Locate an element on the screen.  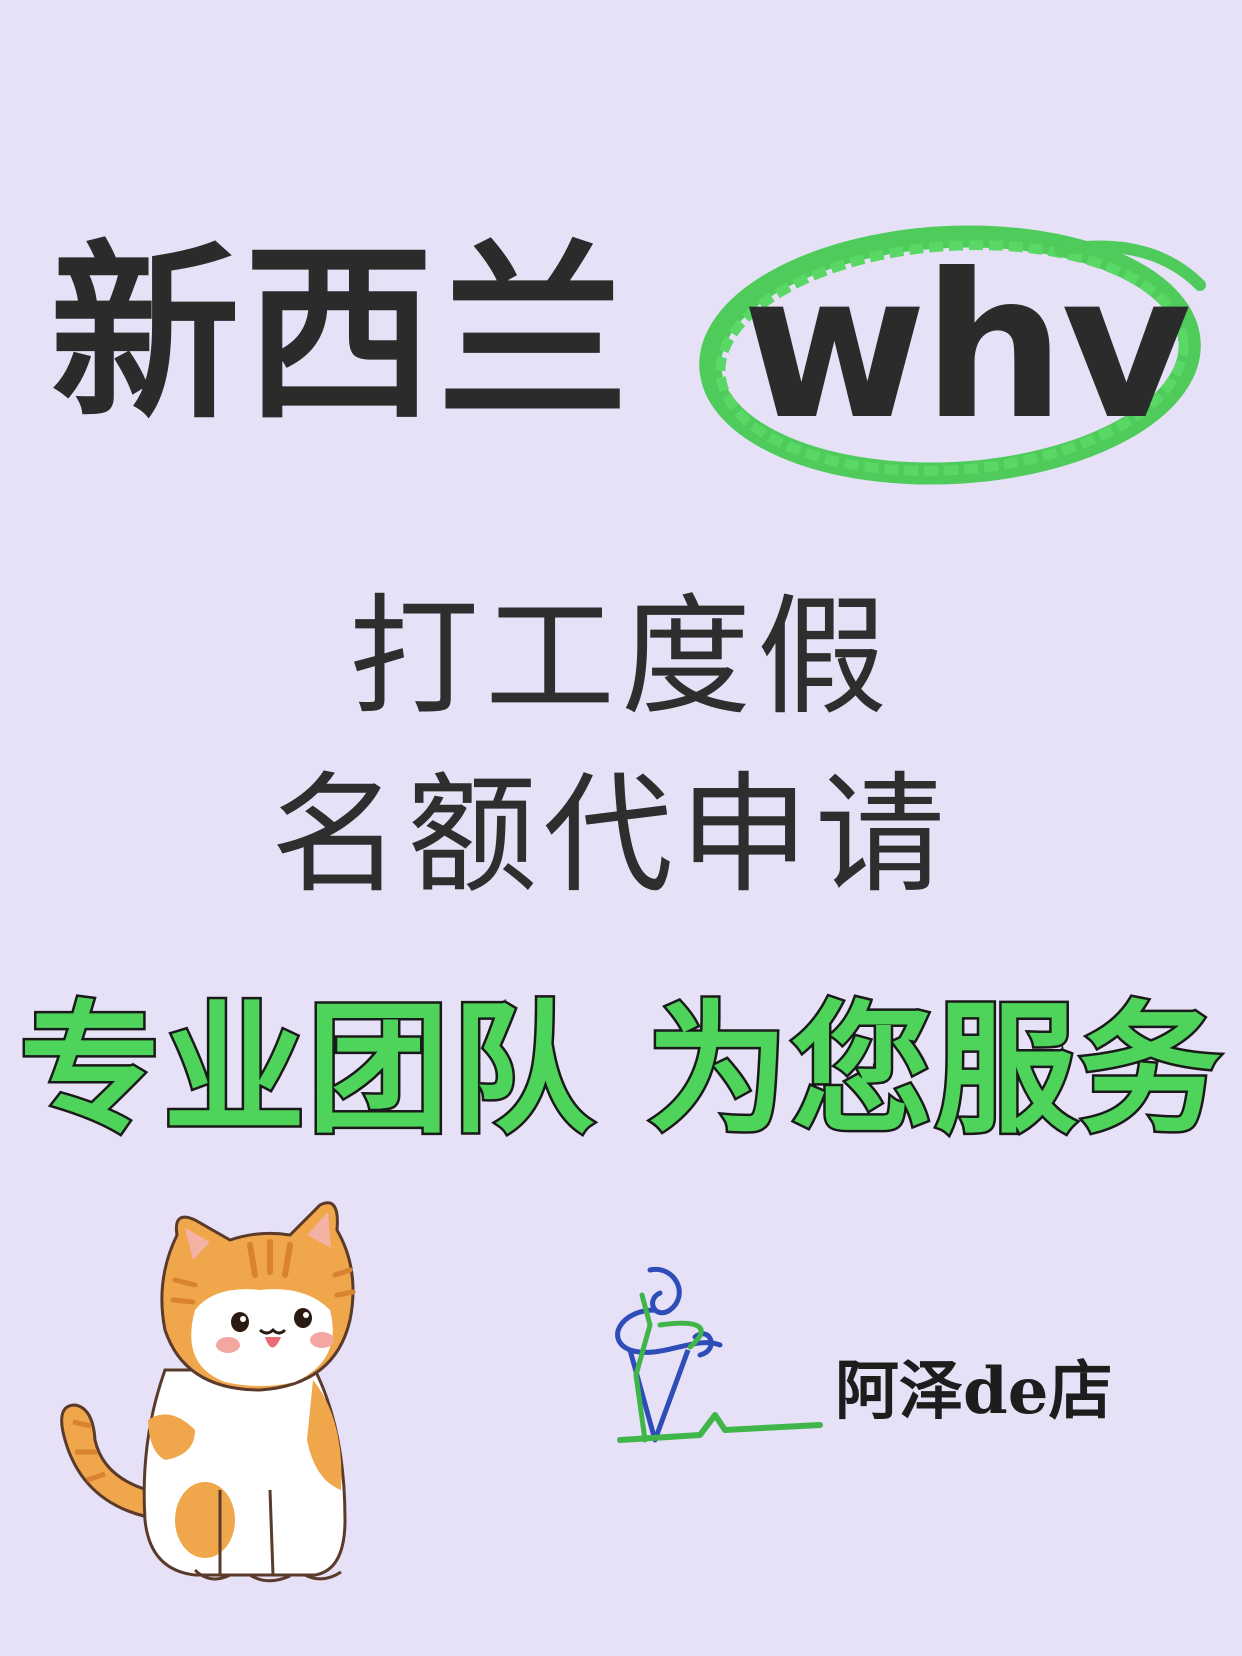
title-visa: whv is located at coordinates (967, 347).